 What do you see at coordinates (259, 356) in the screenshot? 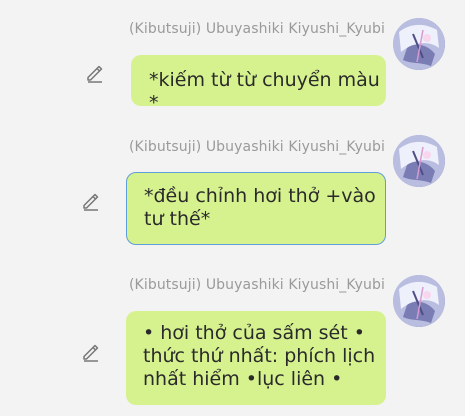
I see `message-text-line: thức thứ nhất: phích lịch` at bounding box center [259, 356].